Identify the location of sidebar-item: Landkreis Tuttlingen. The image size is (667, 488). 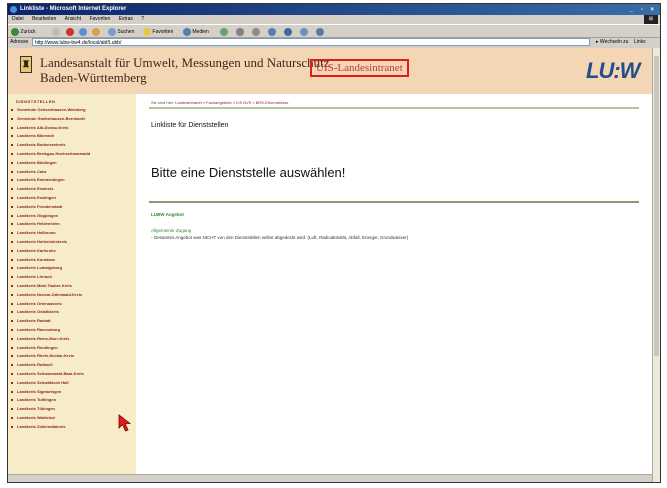
(72, 400).